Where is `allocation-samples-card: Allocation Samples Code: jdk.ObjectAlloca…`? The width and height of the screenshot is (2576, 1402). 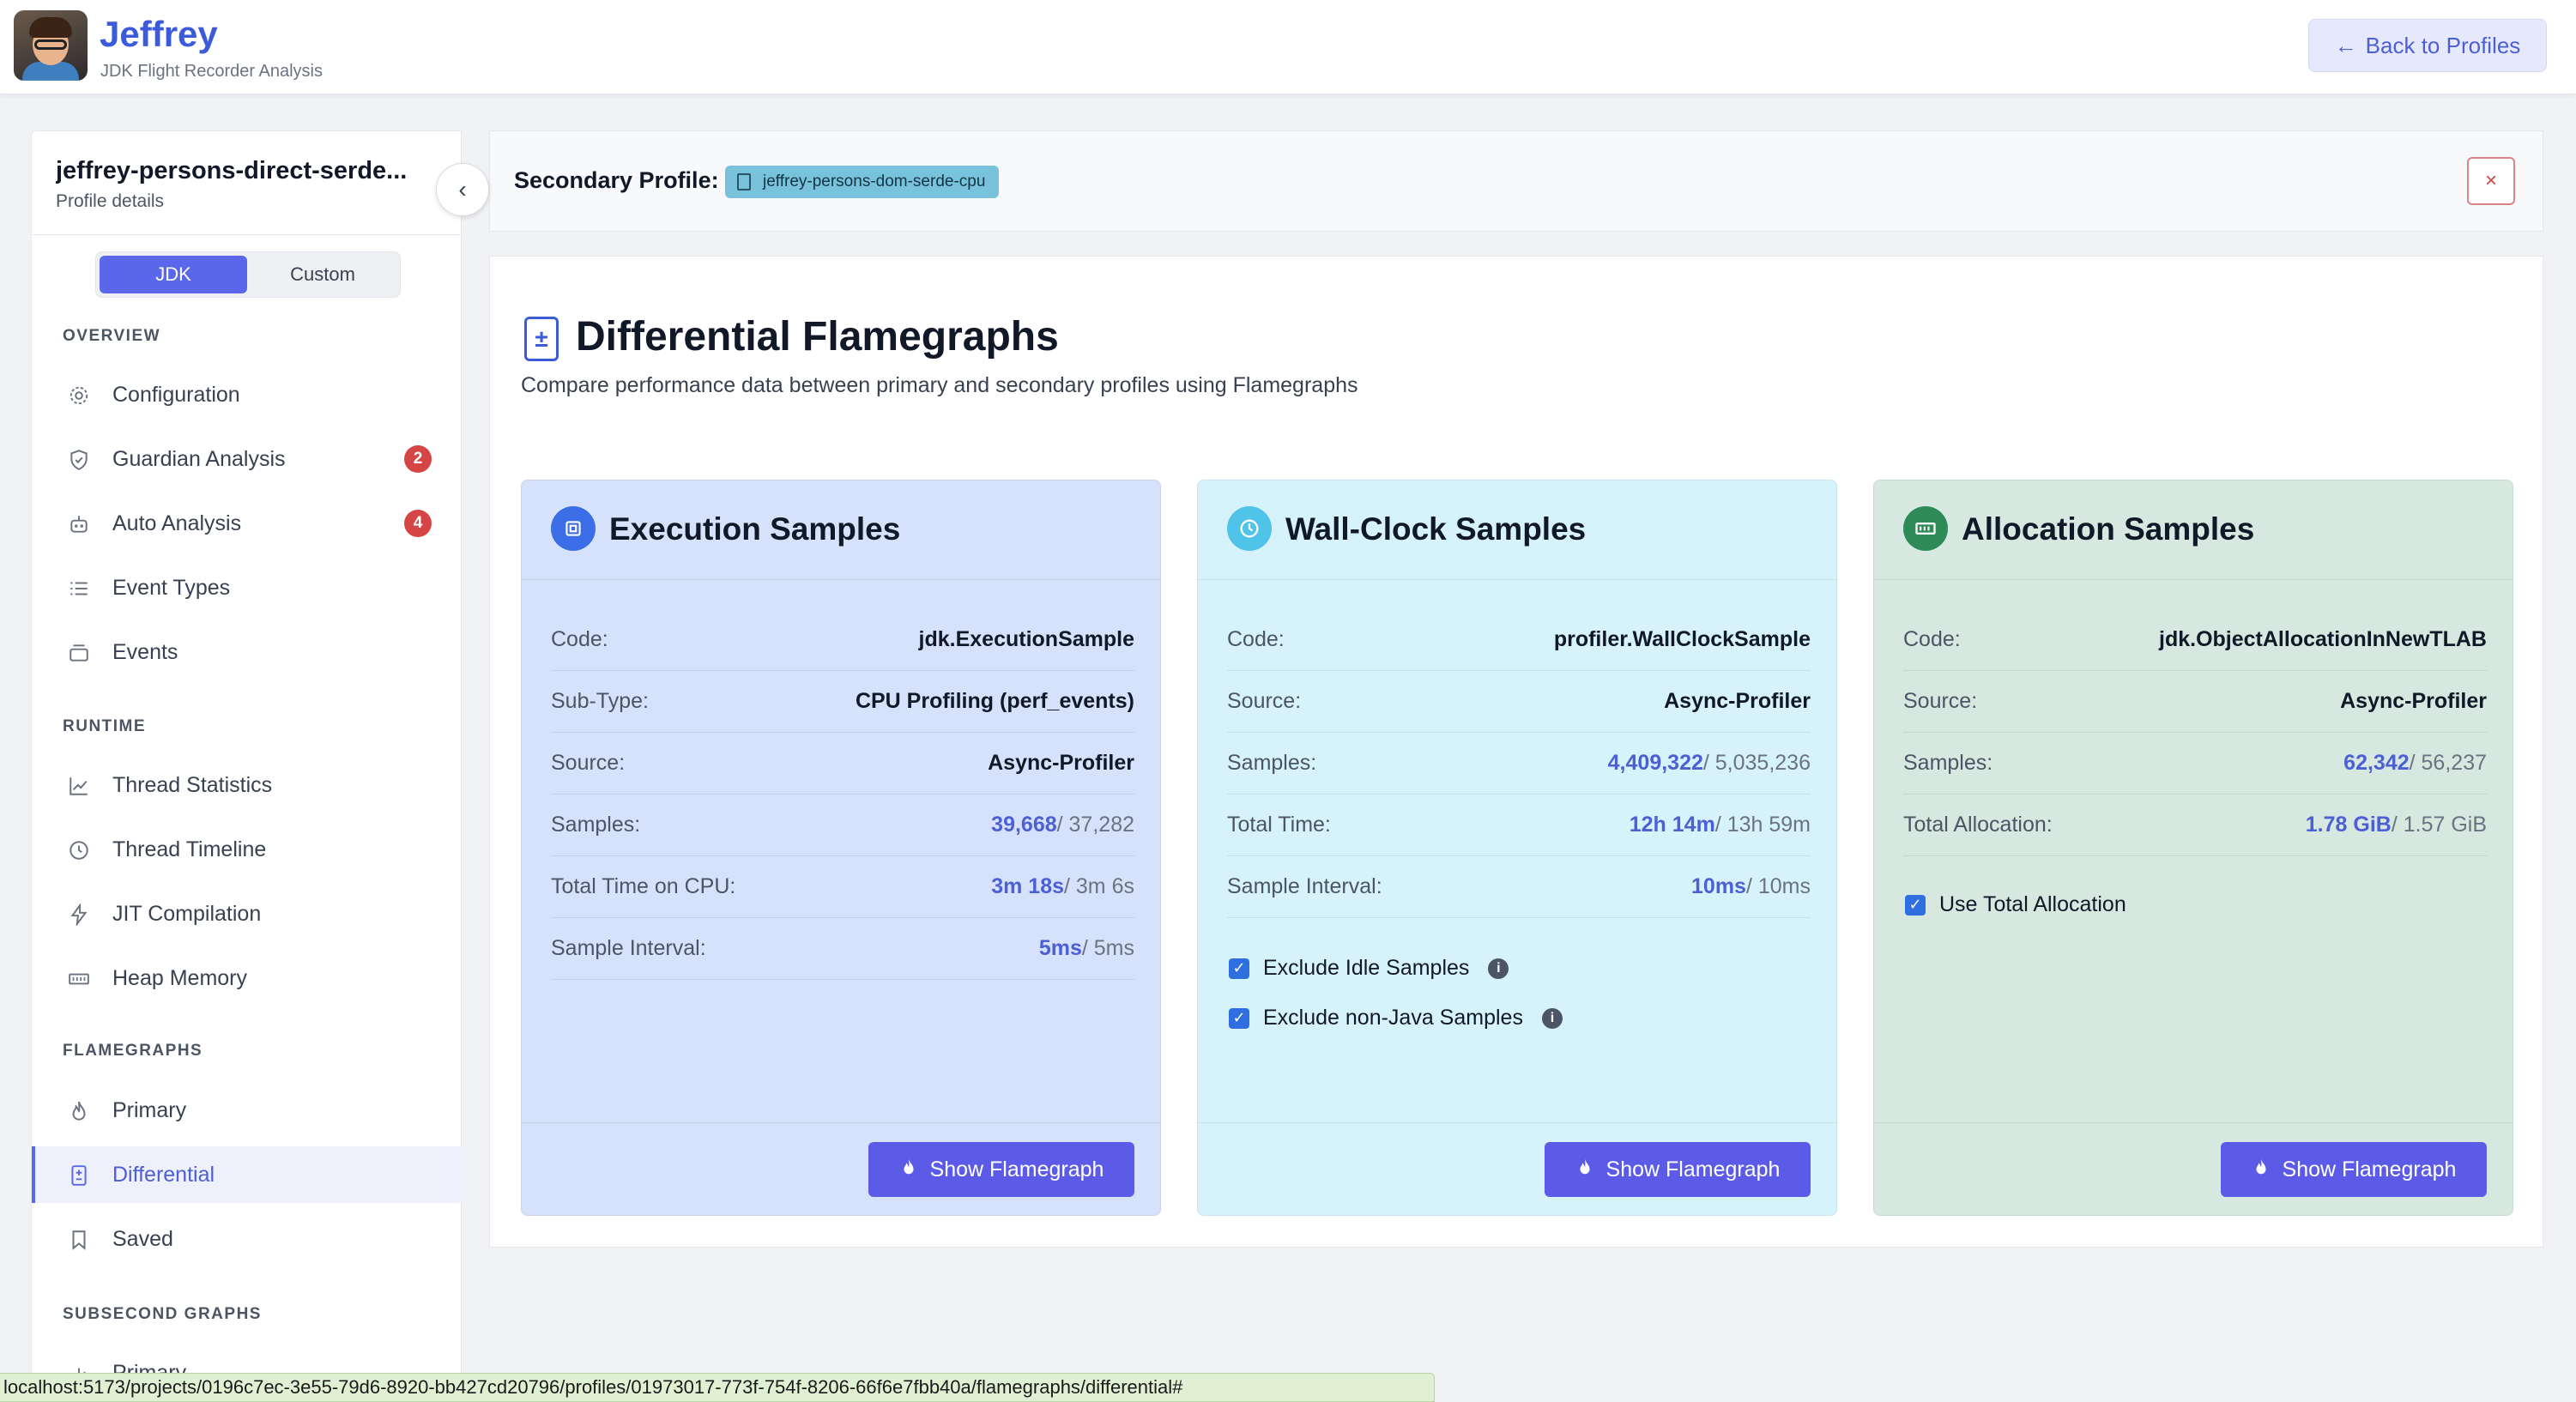 allocation-samples-card: Allocation Samples Code: jdk.ObjectAlloca… is located at coordinates (2193, 848).